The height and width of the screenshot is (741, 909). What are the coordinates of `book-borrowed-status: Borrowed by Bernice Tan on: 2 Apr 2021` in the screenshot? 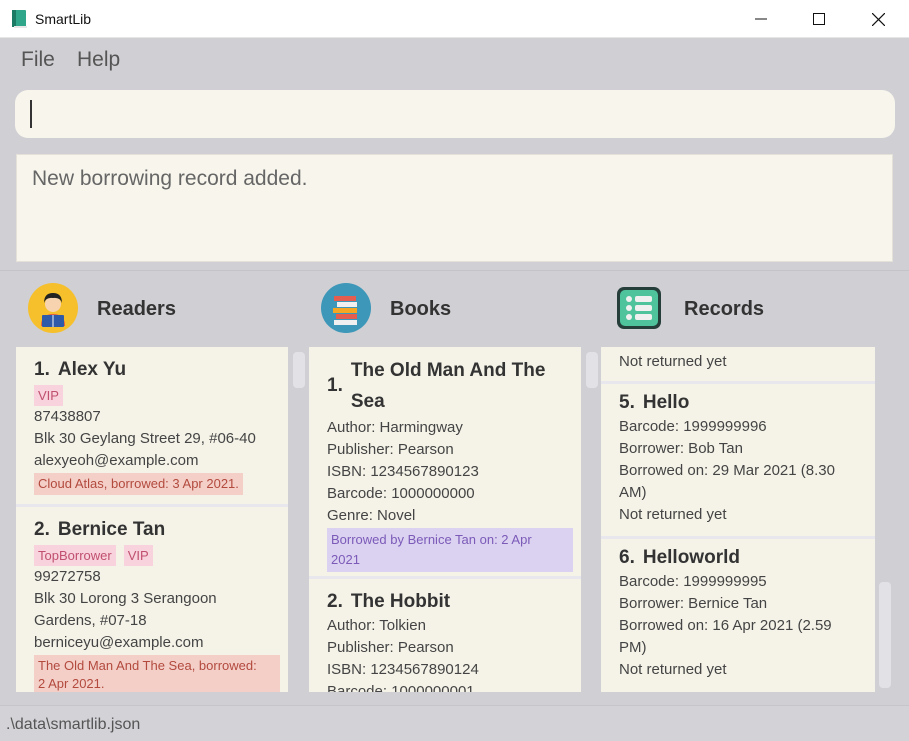 It's located at (450, 550).